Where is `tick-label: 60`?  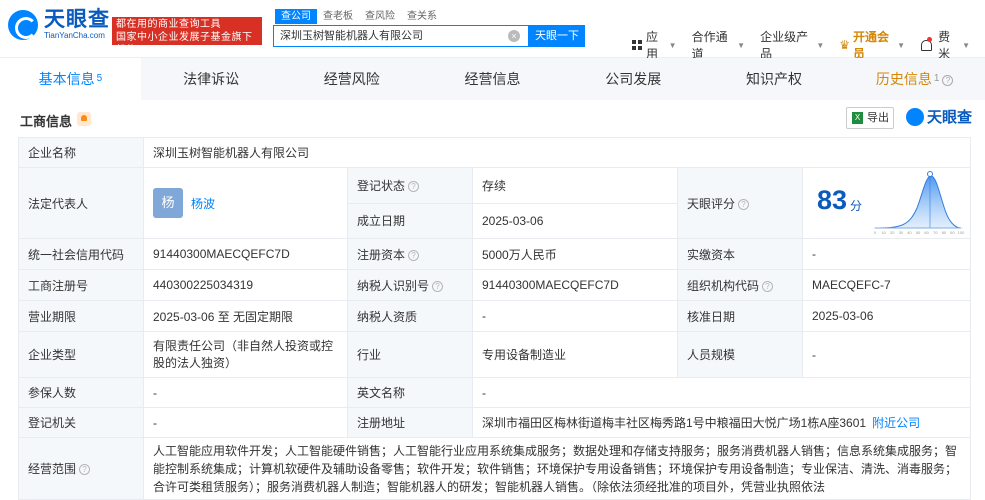
tick-label: 60 is located at coordinates (926, 232).